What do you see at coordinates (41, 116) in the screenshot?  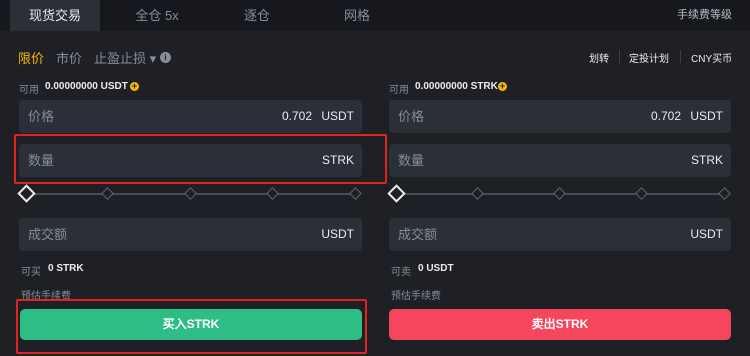 I see `buy-price-label: 价格` at bounding box center [41, 116].